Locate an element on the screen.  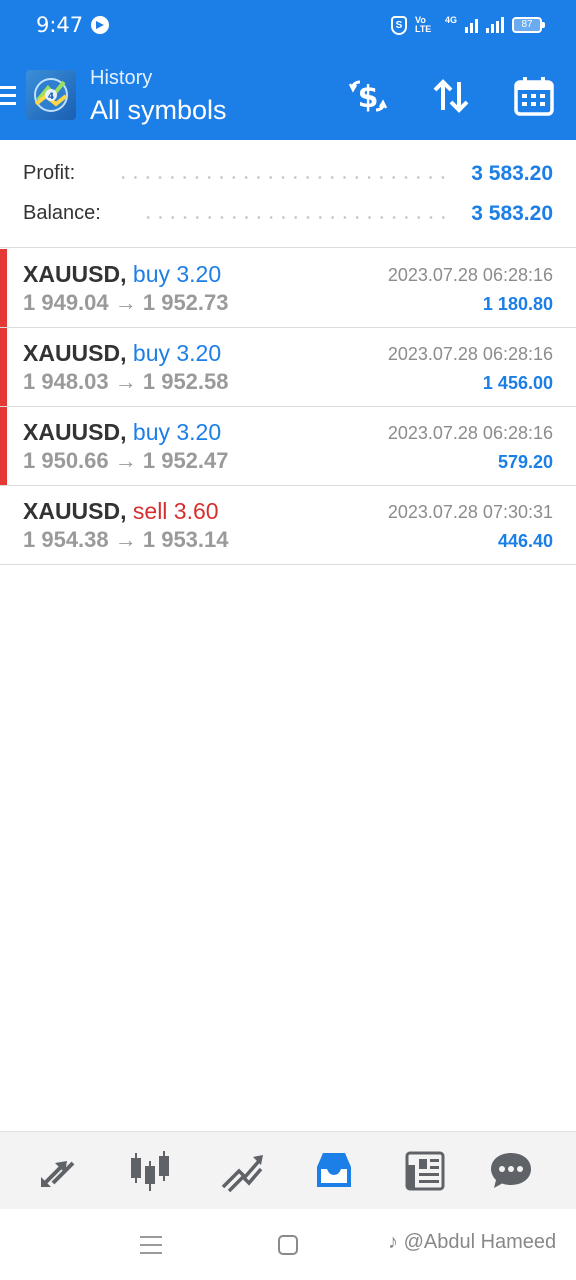
app-bar: 4 History All symbols $ is located at coordinates (288, 95).